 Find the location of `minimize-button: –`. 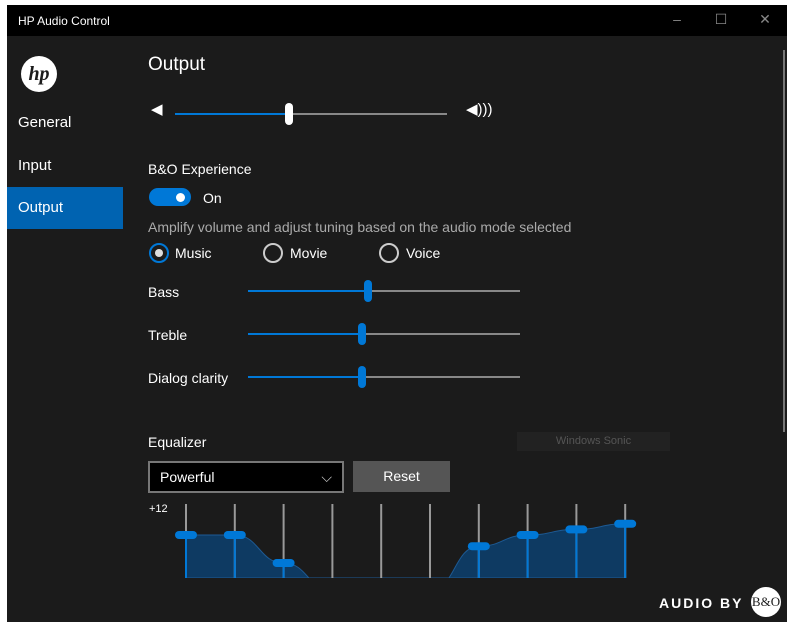

minimize-button: – is located at coordinates (677, 19).